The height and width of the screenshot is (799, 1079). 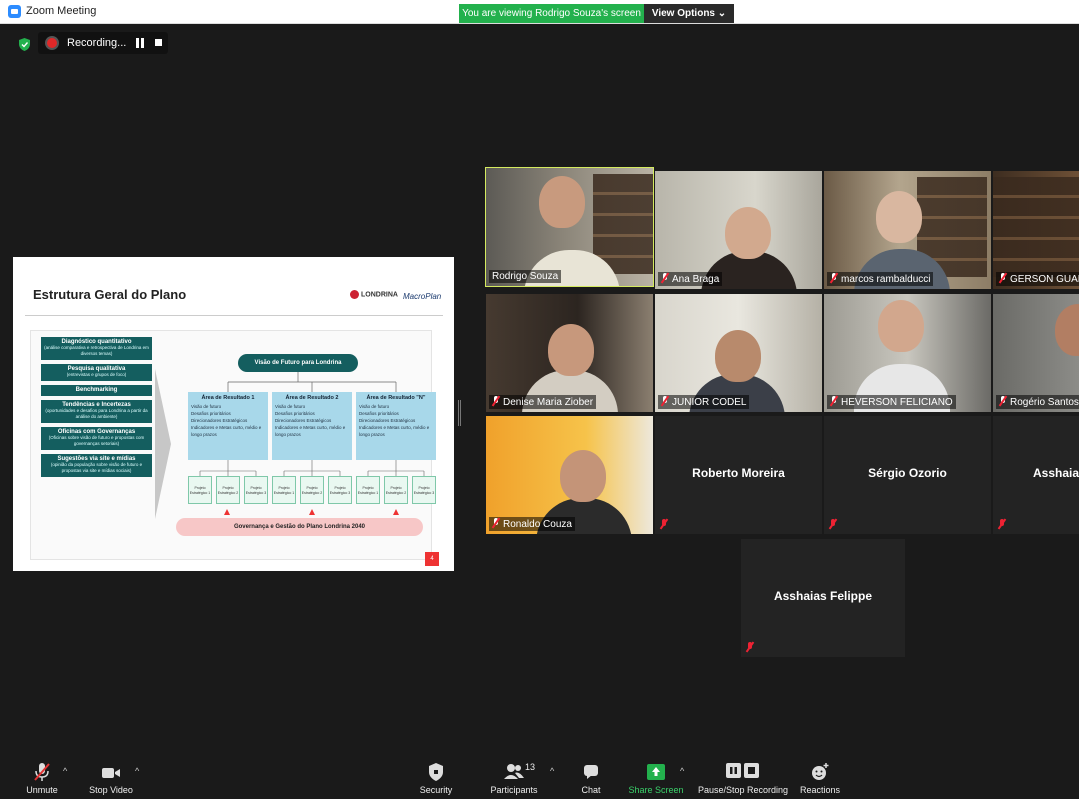 I want to click on participant-name: Rogério Santos, so click(x=1044, y=402).